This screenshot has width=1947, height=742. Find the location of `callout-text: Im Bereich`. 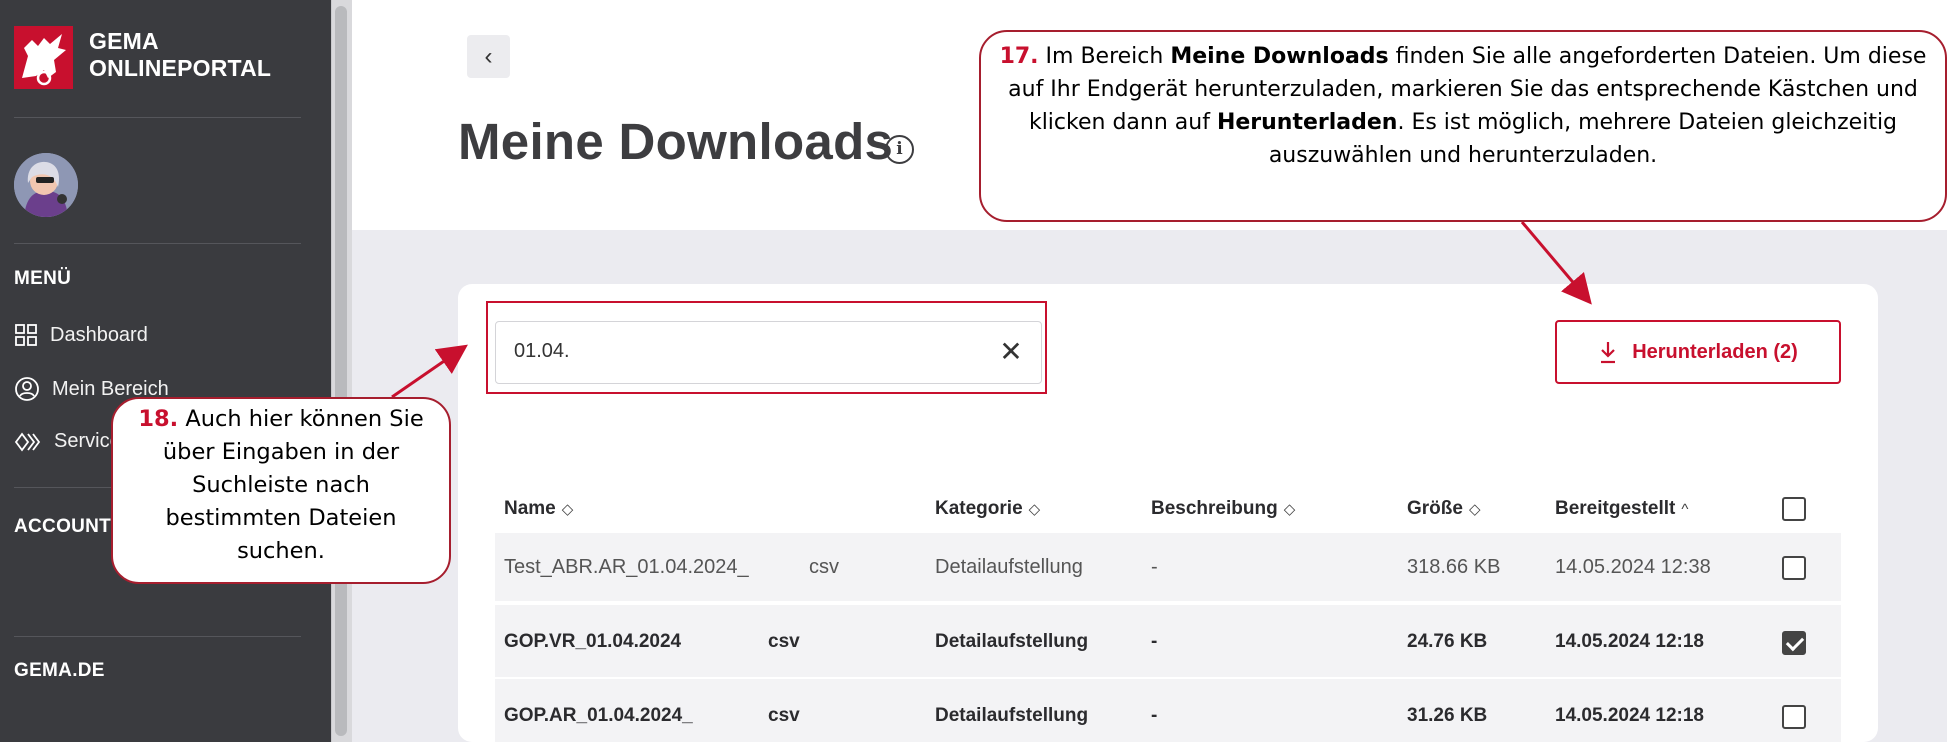

callout-text: Im Bereich is located at coordinates (1104, 56).